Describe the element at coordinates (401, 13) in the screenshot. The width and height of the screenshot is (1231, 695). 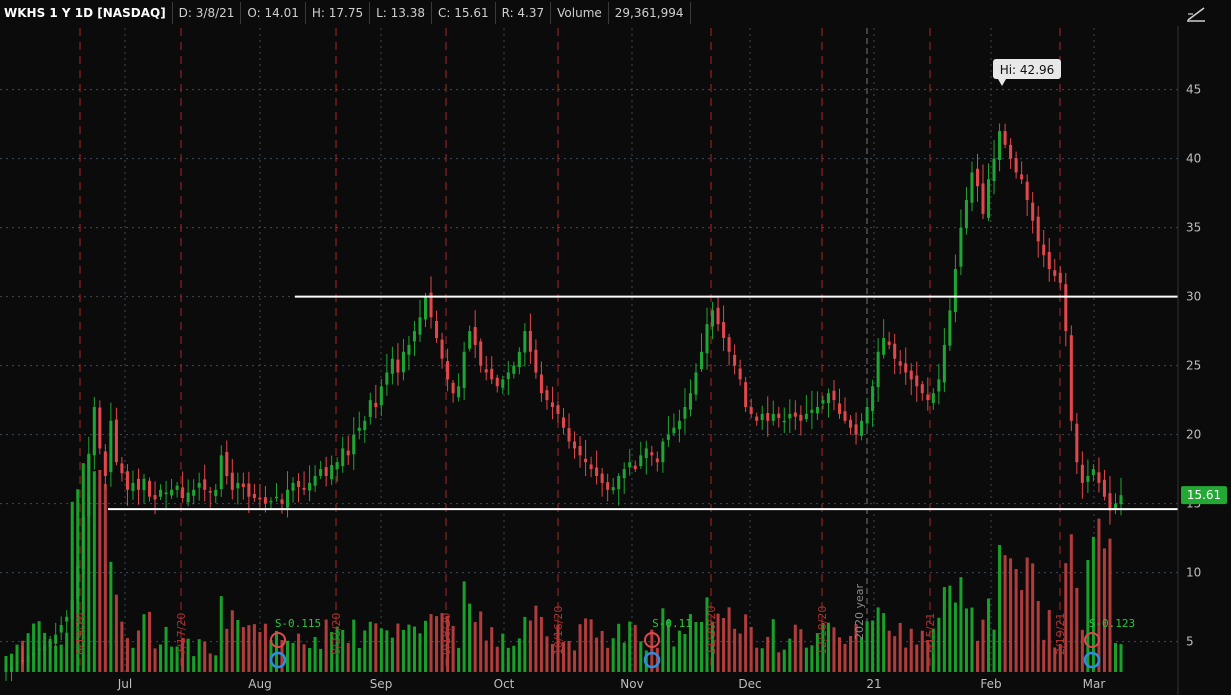
I see `low-label: L: 13.38` at that location.